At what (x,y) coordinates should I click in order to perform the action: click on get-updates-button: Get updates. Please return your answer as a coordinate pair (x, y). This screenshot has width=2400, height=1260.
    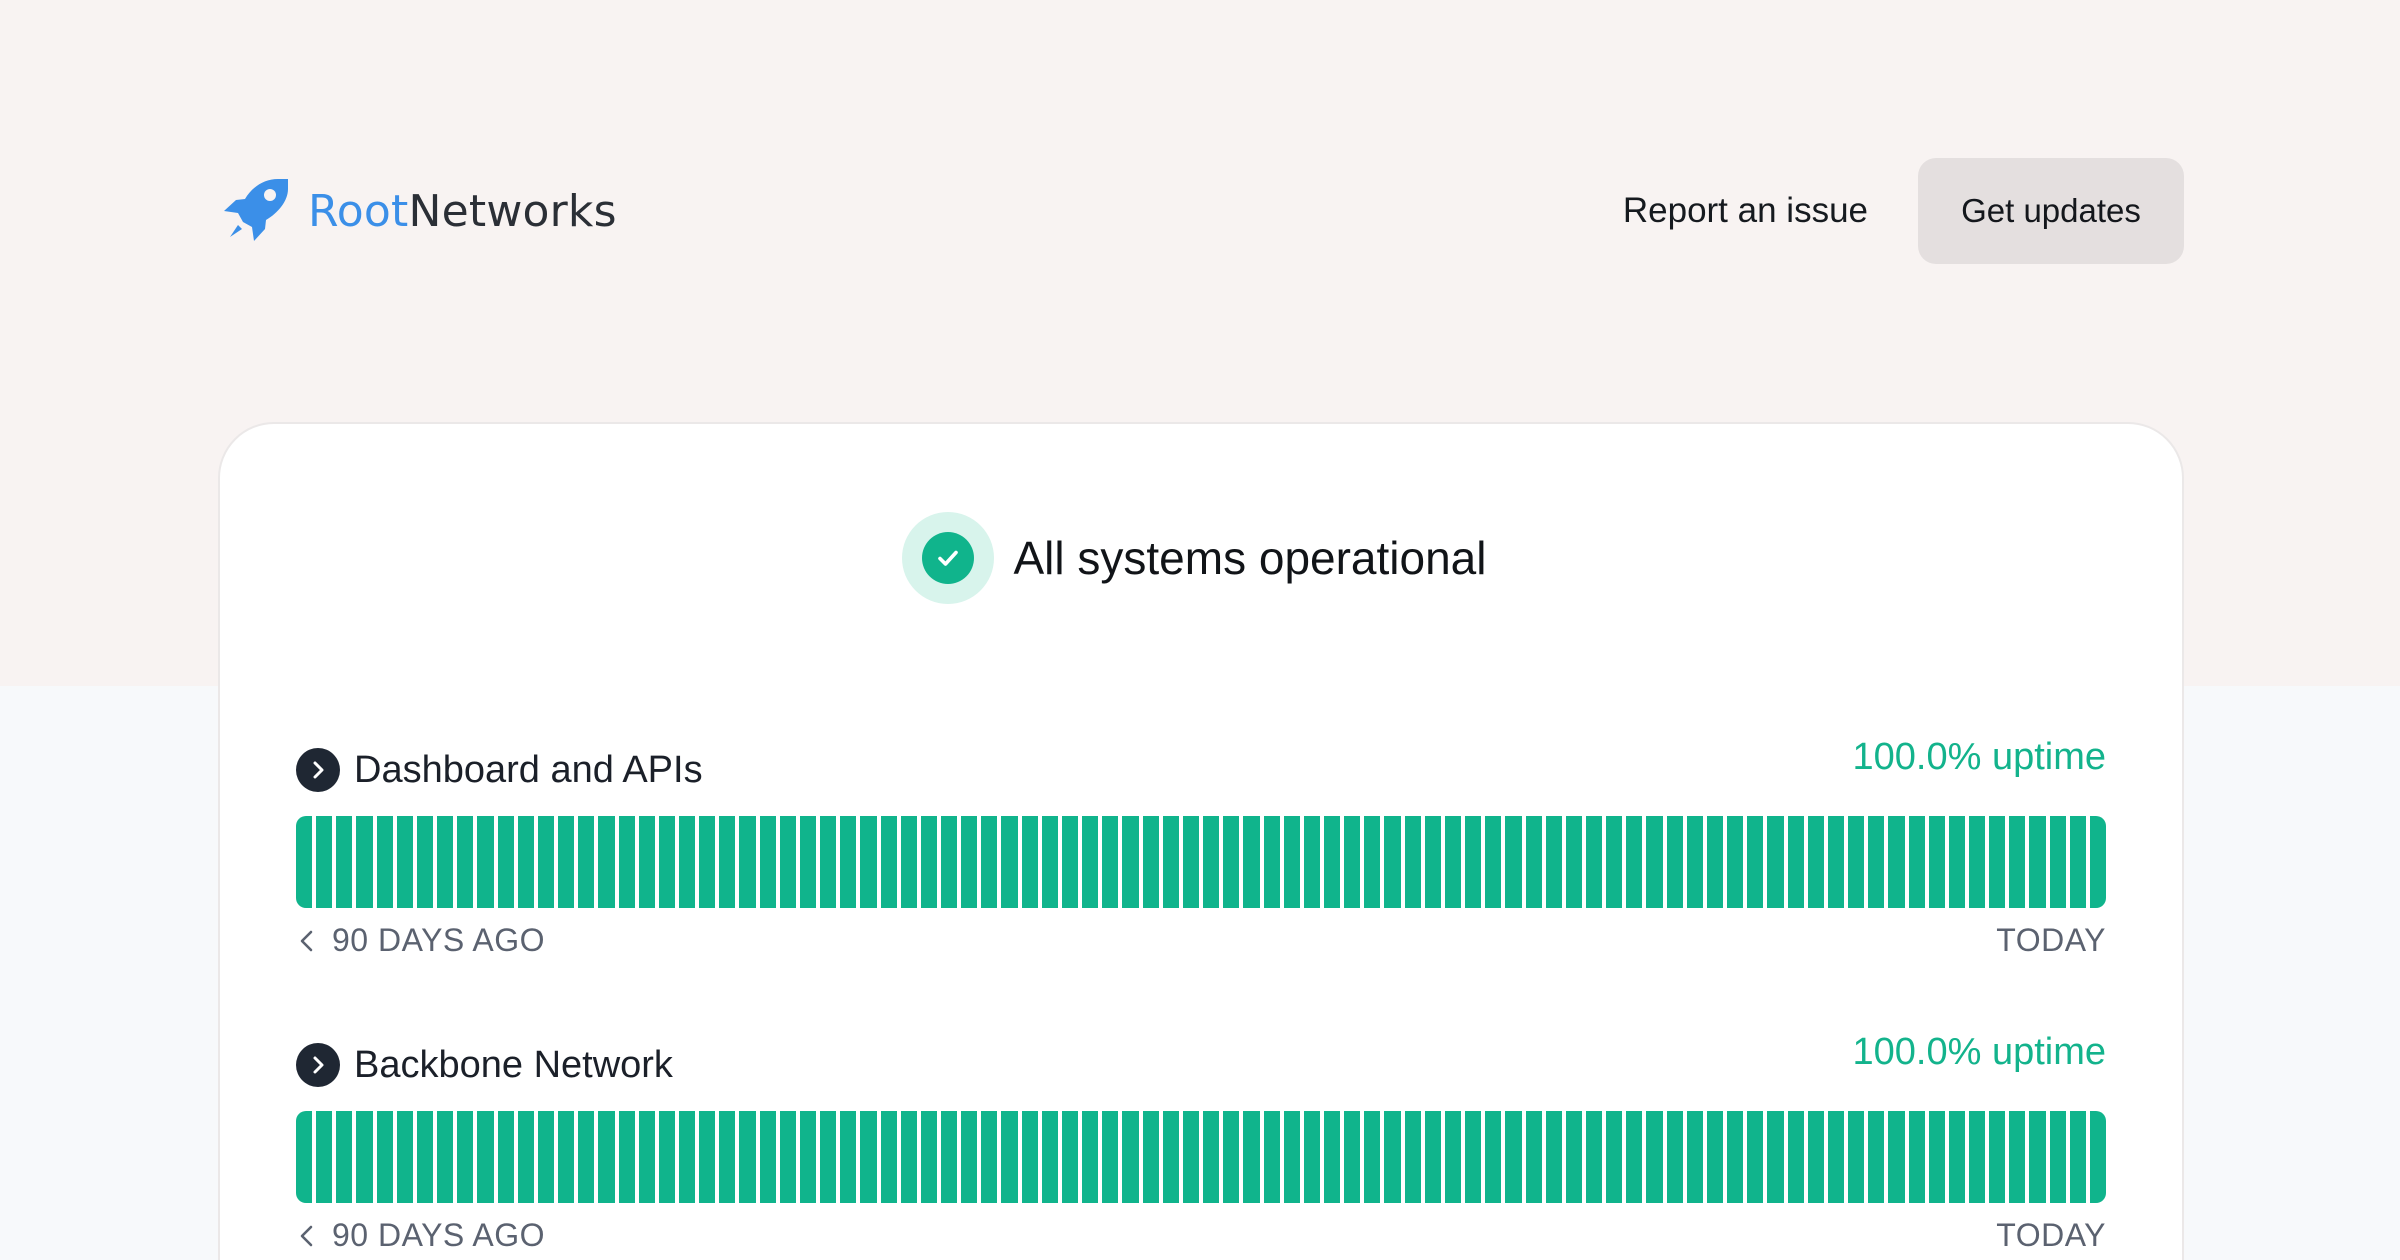
    Looking at the image, I should click on (2051, 211).